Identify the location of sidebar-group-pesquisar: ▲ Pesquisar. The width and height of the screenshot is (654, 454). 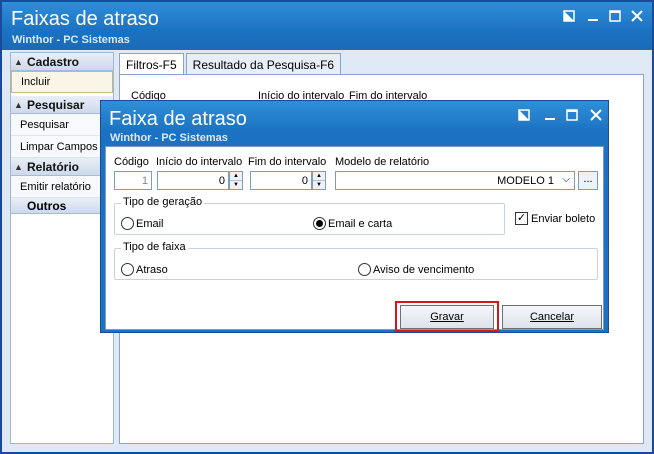
(62, 105).